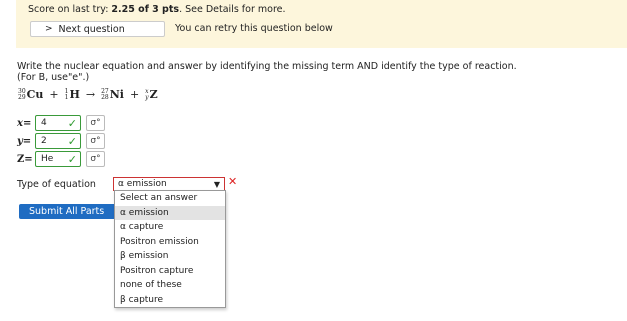 The image size is (627, 321). Describe the element at coordinates (31, 94) in the screenshot. I see `nuclide-copper: 30 29 Cu` at that location.